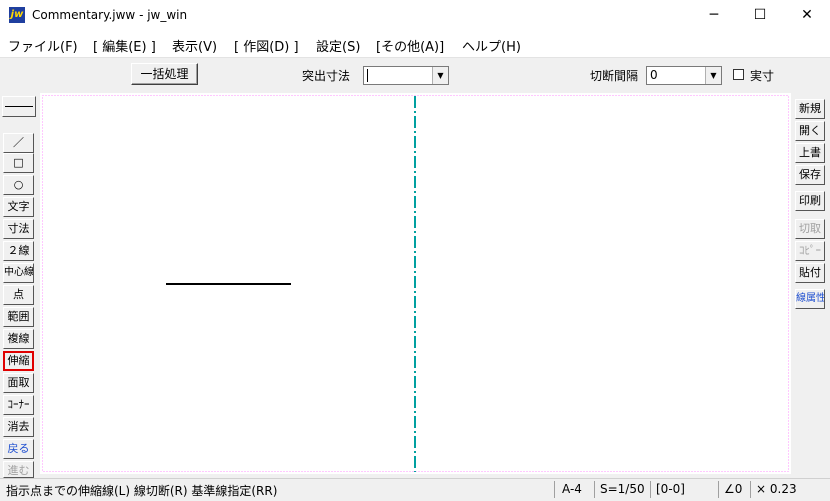 The width and height of the screenshot is (830, 501). I want to click on file-new-button: 新規, so click(810, 109).